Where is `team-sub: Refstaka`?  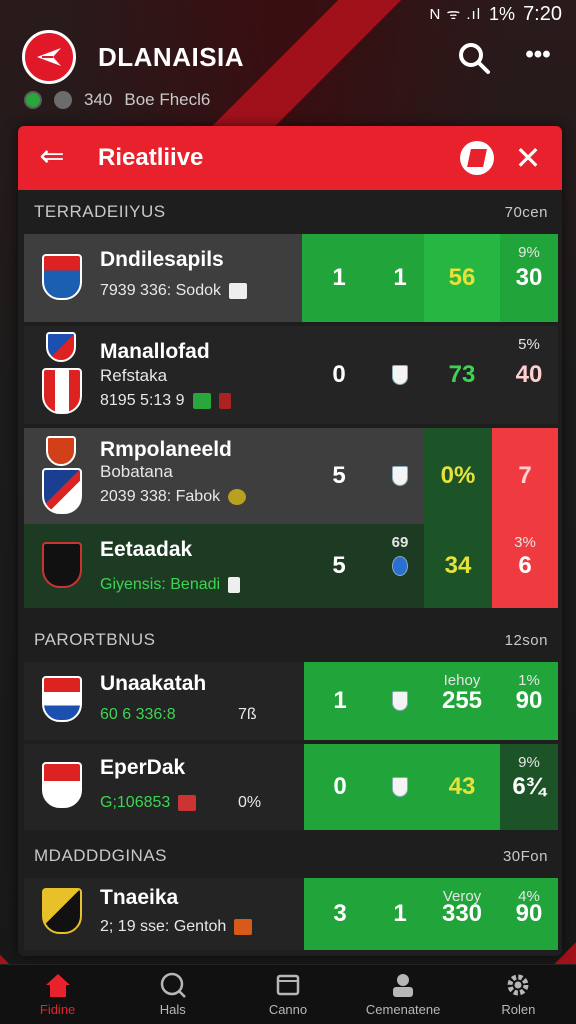
team-sub: Refstaka is located at coordinates (134, 375).